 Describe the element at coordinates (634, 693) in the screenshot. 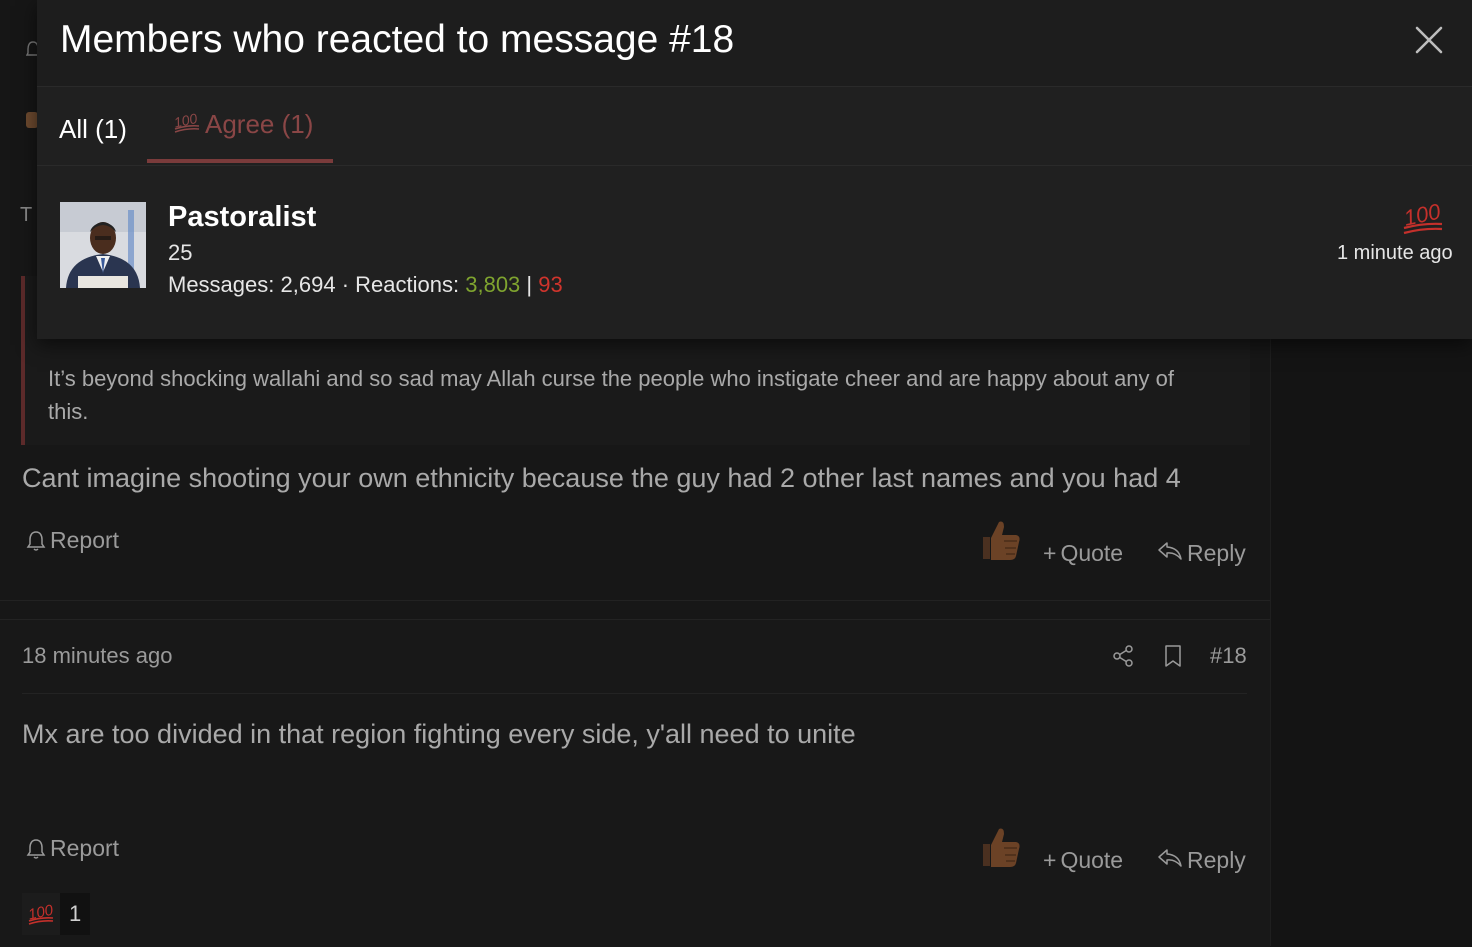

I see `post-header-divider` at that location.